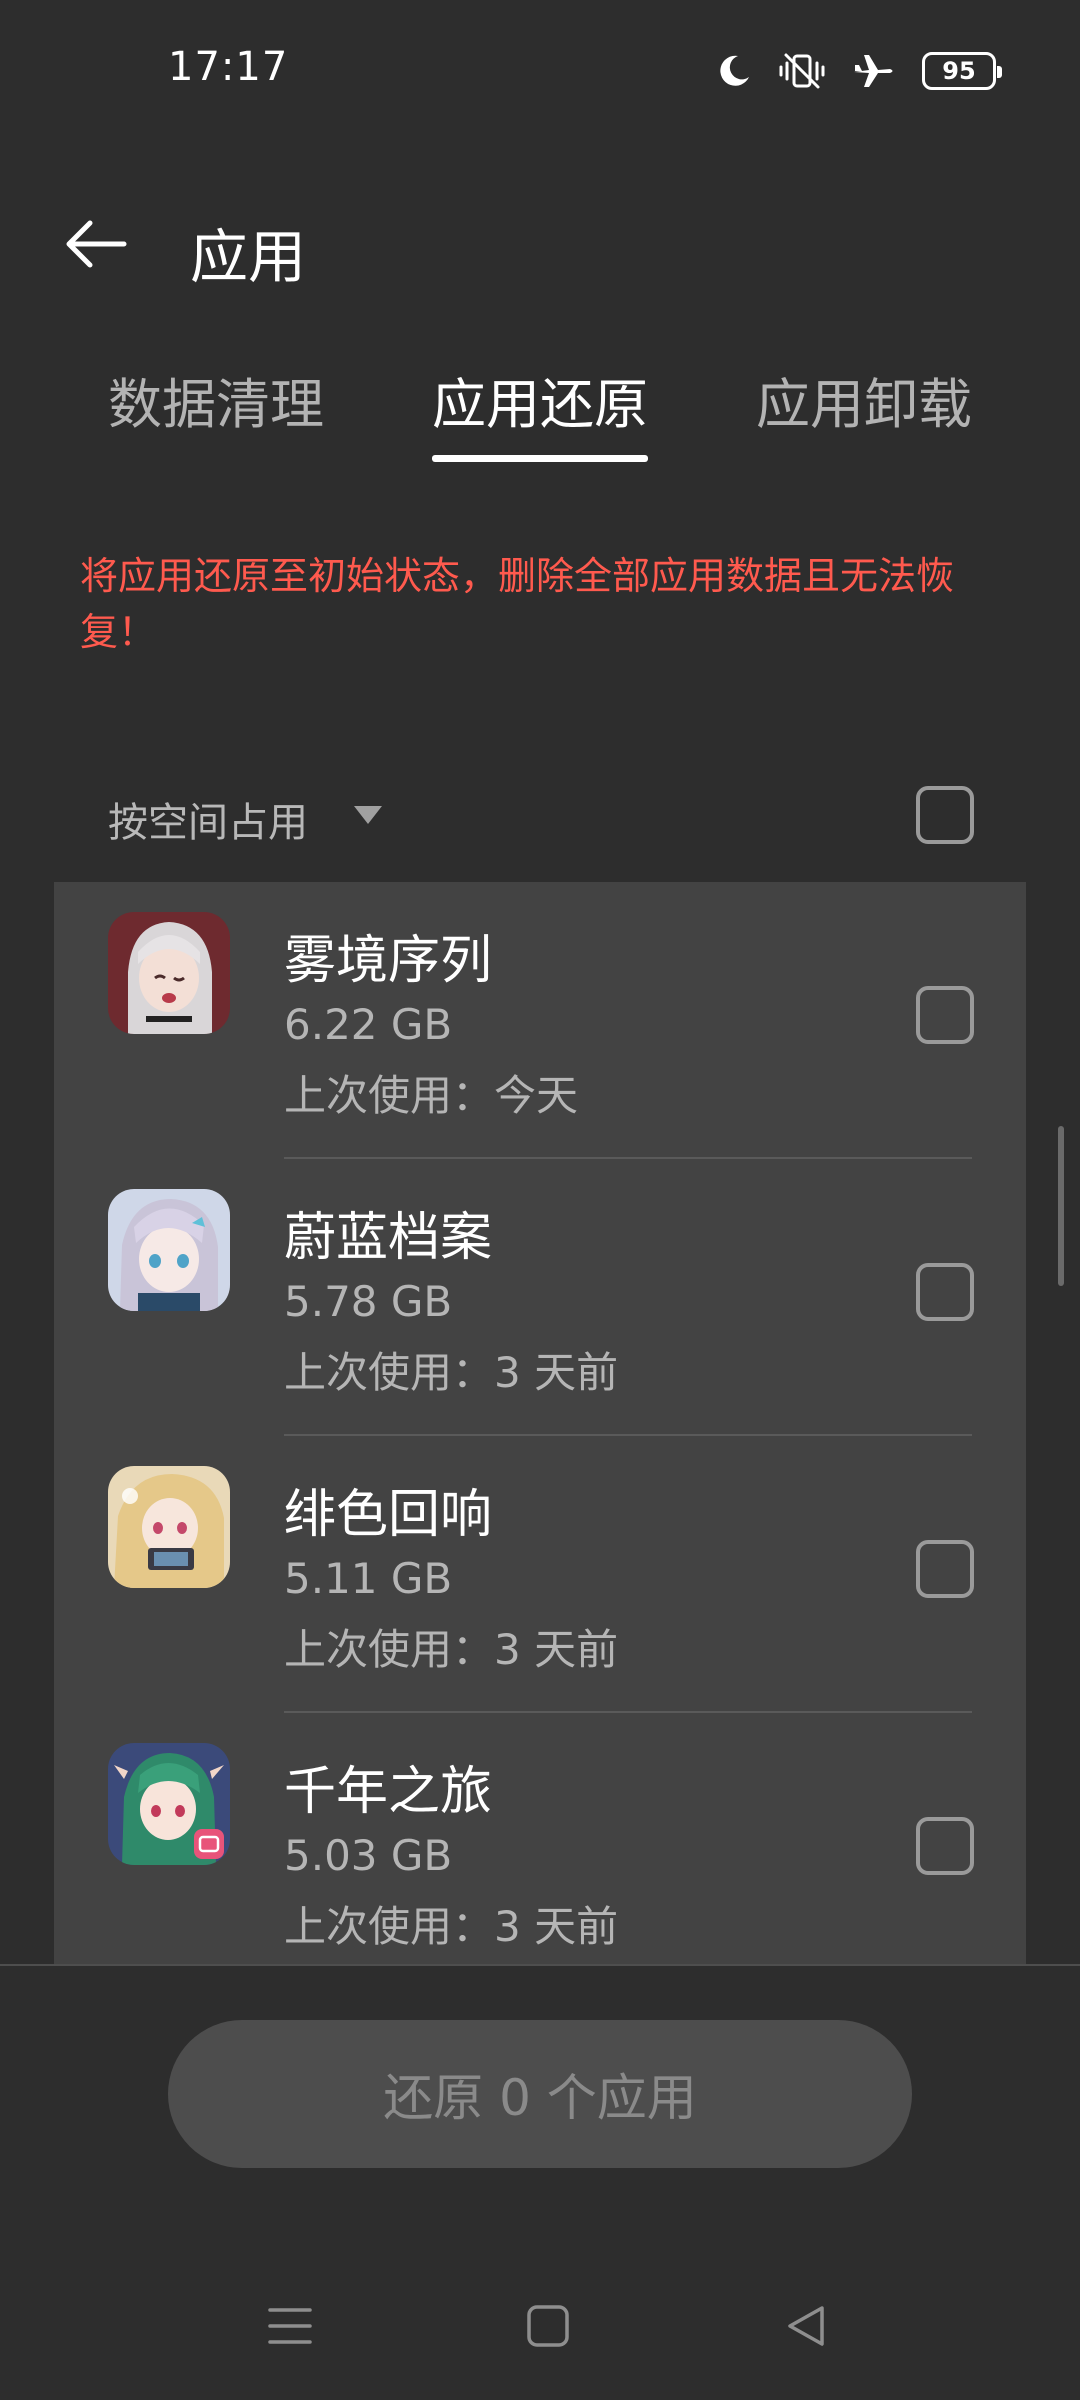  Describe the element at coordinates (388, 1238) in the screenshot. I see `app-name: 蔚蓝档案` at that location.